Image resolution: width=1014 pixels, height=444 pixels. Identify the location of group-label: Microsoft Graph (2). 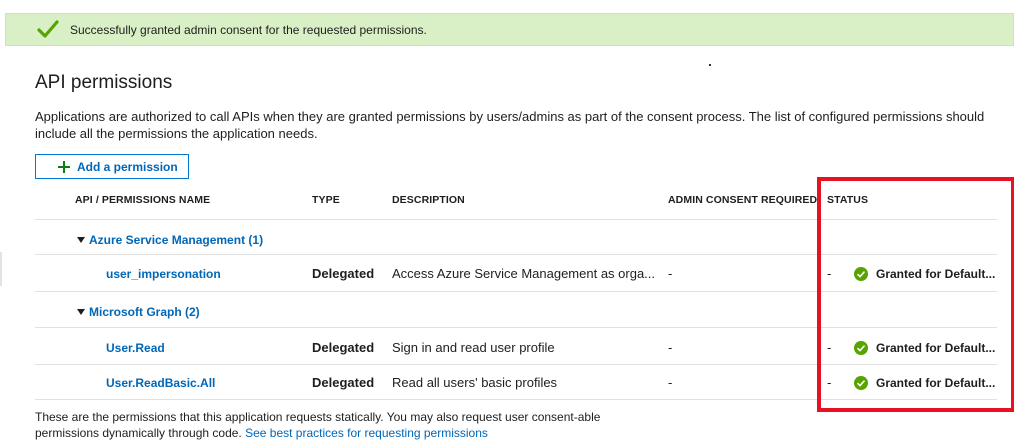
(144, 312).